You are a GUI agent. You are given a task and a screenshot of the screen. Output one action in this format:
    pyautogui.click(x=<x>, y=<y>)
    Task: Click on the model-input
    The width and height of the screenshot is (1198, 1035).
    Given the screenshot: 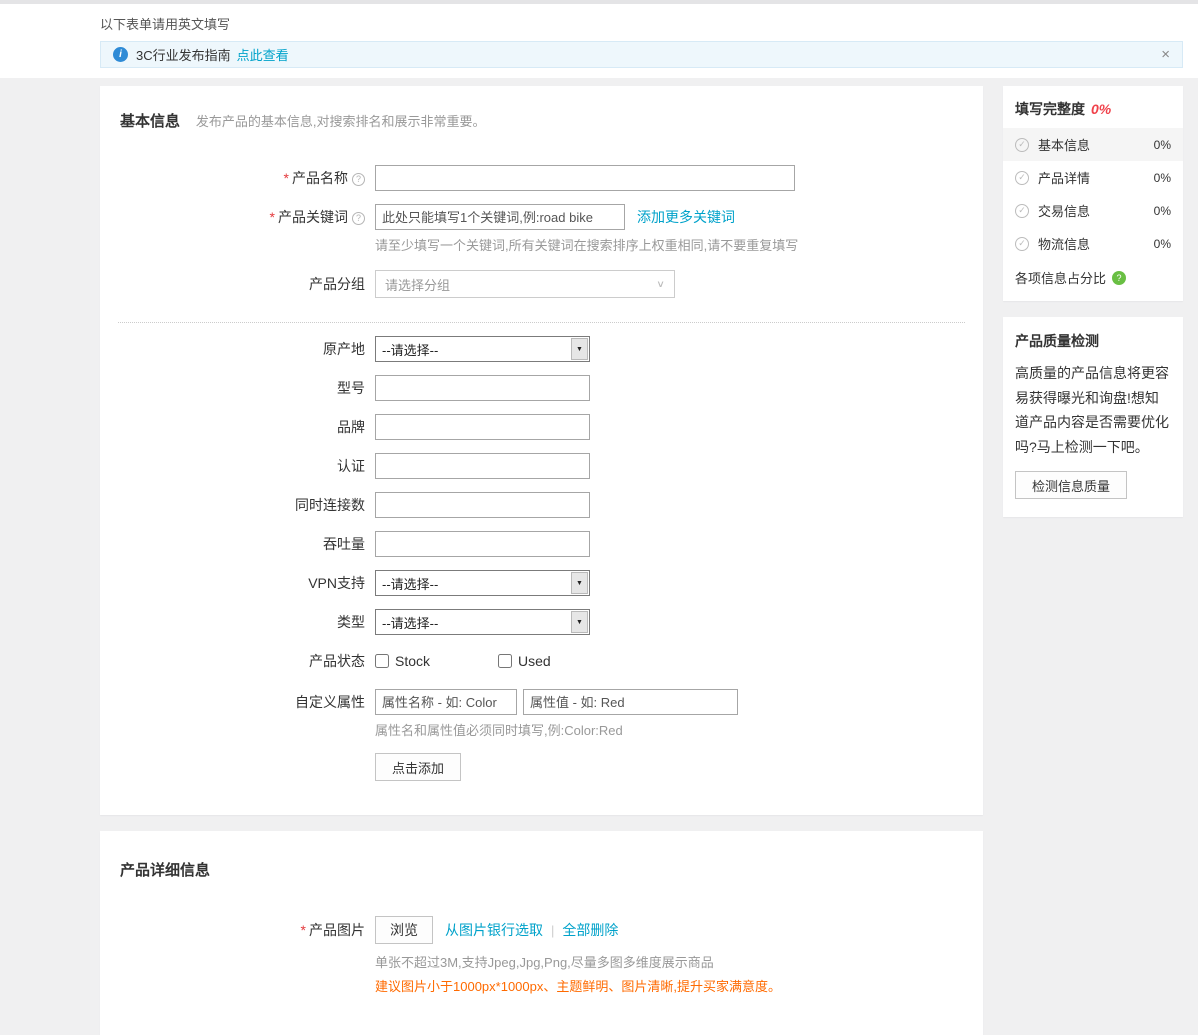 What is the action you would take?
    pyautogui.click(x=482, y=388)
    